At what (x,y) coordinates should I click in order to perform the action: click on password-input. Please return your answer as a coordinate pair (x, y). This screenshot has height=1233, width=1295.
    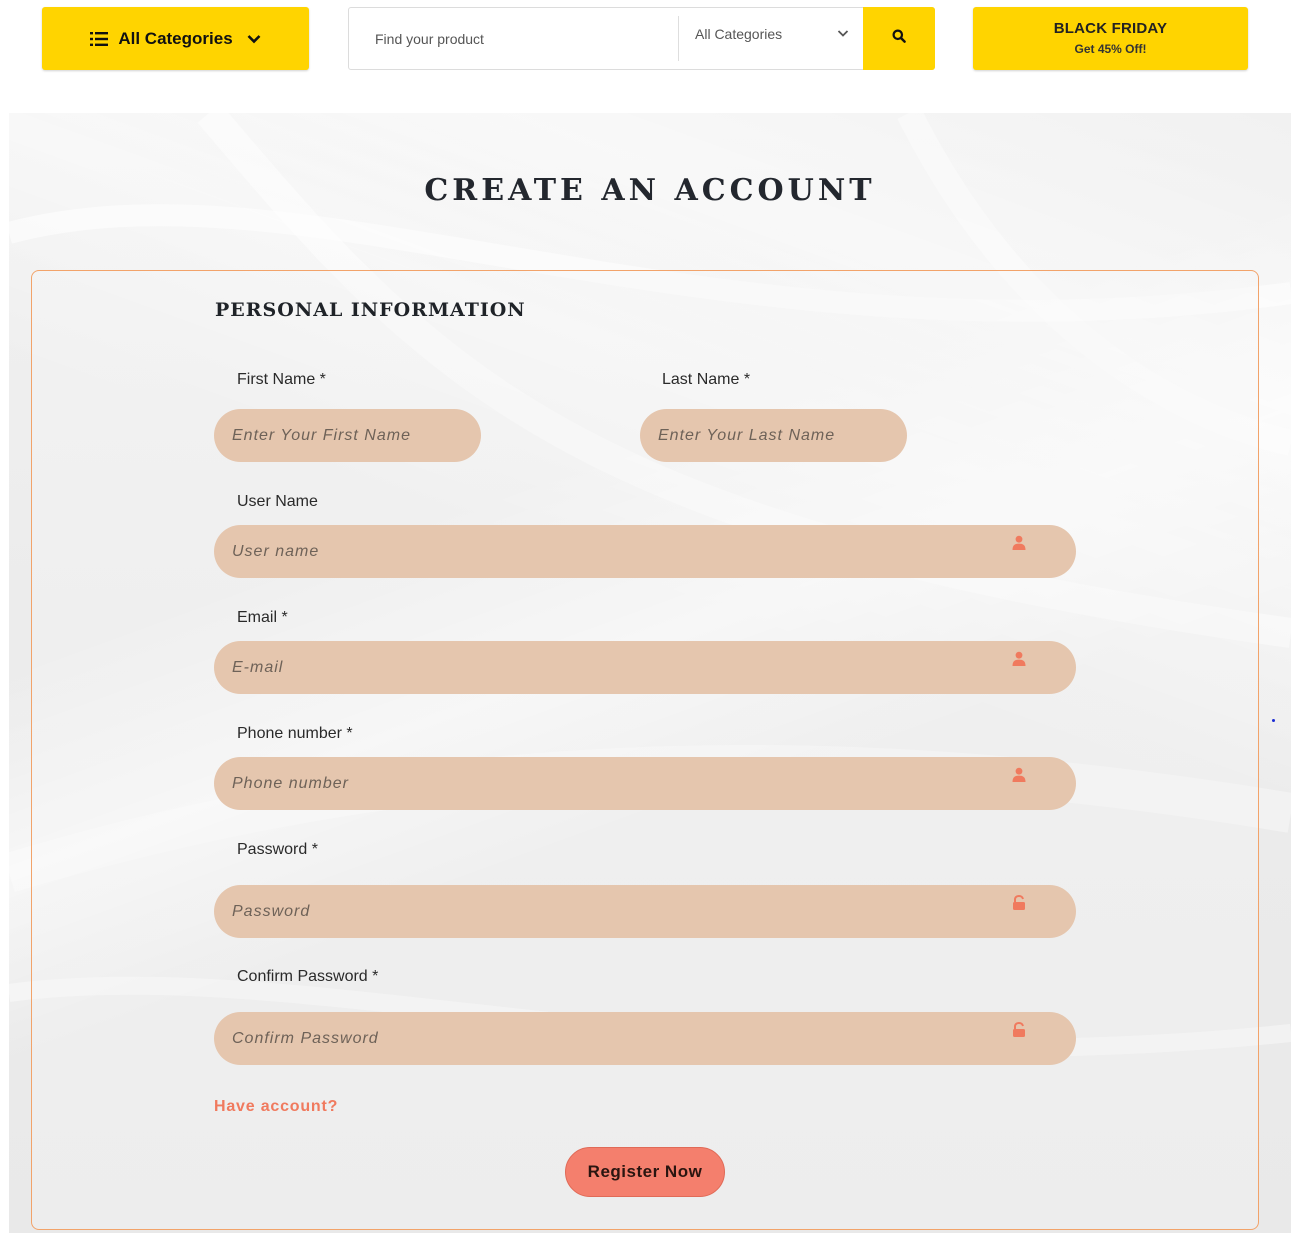
    Looking at the image, I should click on (645, 911).